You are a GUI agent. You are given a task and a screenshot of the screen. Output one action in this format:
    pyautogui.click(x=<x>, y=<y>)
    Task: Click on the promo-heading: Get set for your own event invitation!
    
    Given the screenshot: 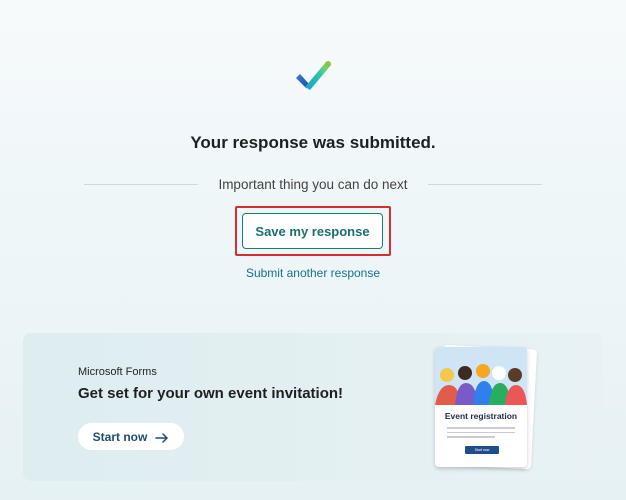 What is the action you would take?
    pyautogui.click(x=211, y=393)
    